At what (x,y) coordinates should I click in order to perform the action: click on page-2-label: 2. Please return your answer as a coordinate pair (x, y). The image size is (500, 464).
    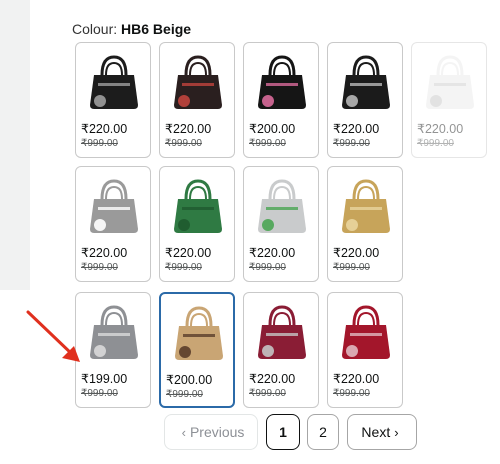
    Looking at the image, I should click on (323, 432).